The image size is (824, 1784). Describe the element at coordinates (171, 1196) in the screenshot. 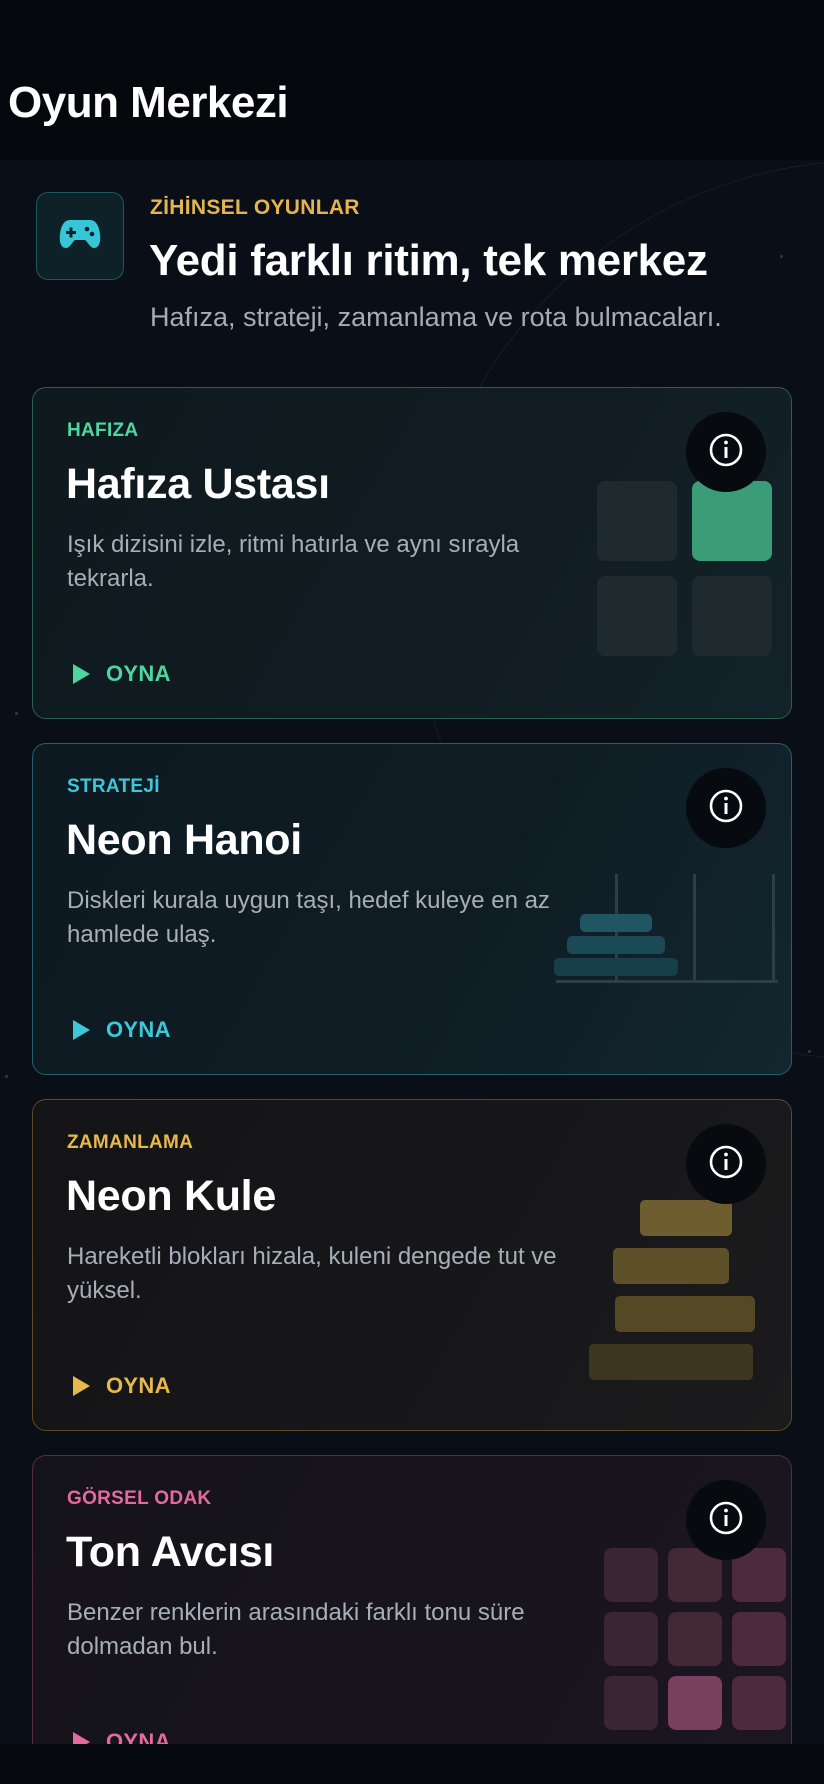

I see `card-title: Neon Kule` at that location.